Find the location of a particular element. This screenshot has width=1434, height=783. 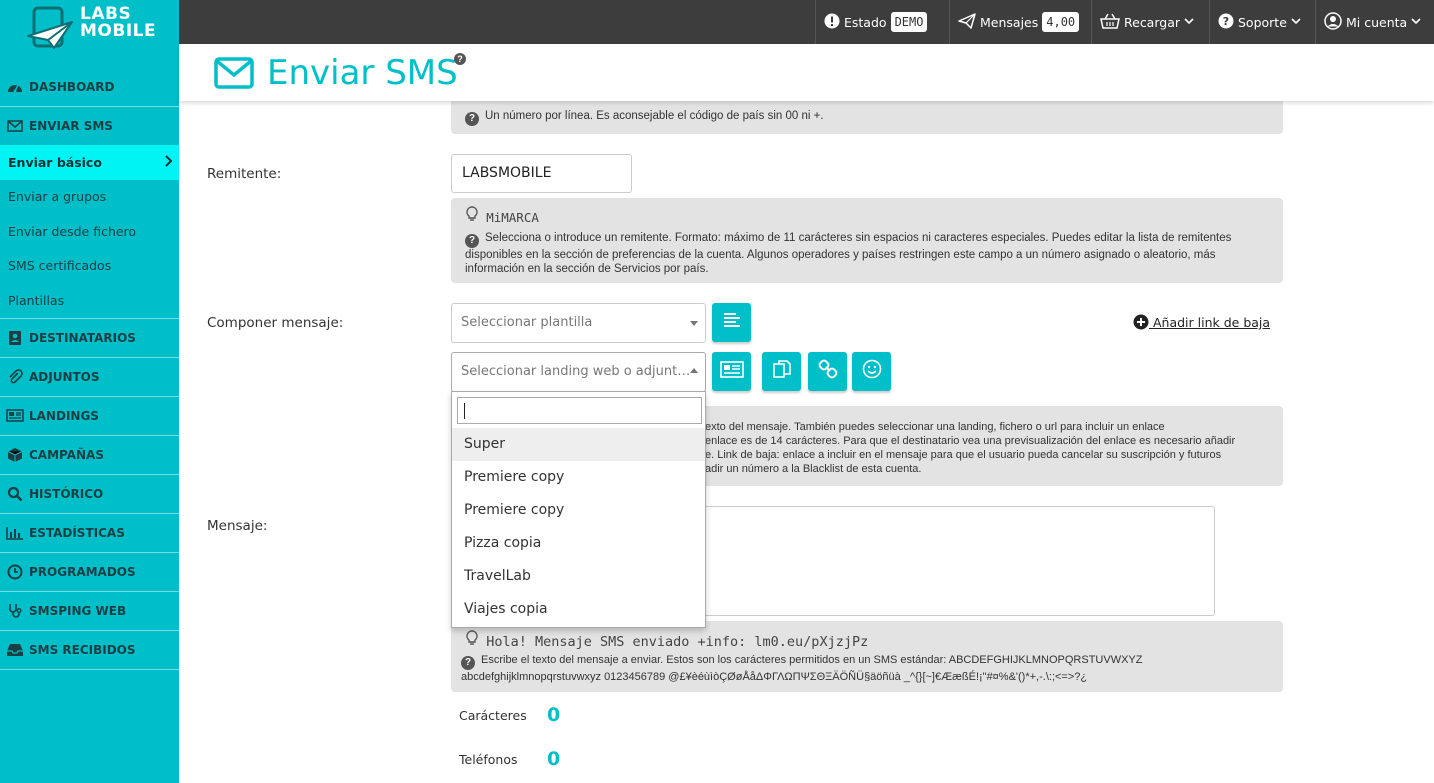

sidebar-item-estadisticas: ESTADÍSTICAS is located at coordinates (89, 532).